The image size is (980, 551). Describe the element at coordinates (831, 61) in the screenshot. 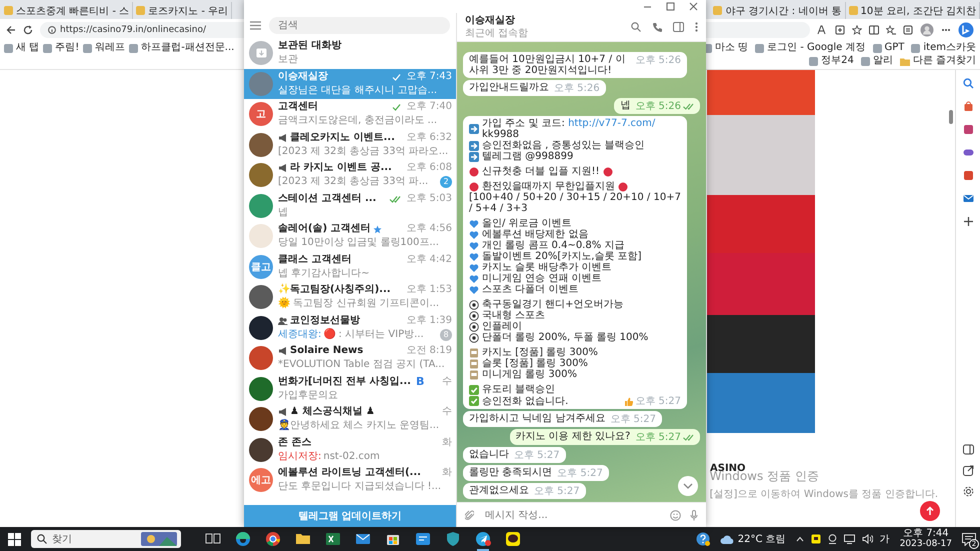

I see `bookmark-link: 정부24` at that location.